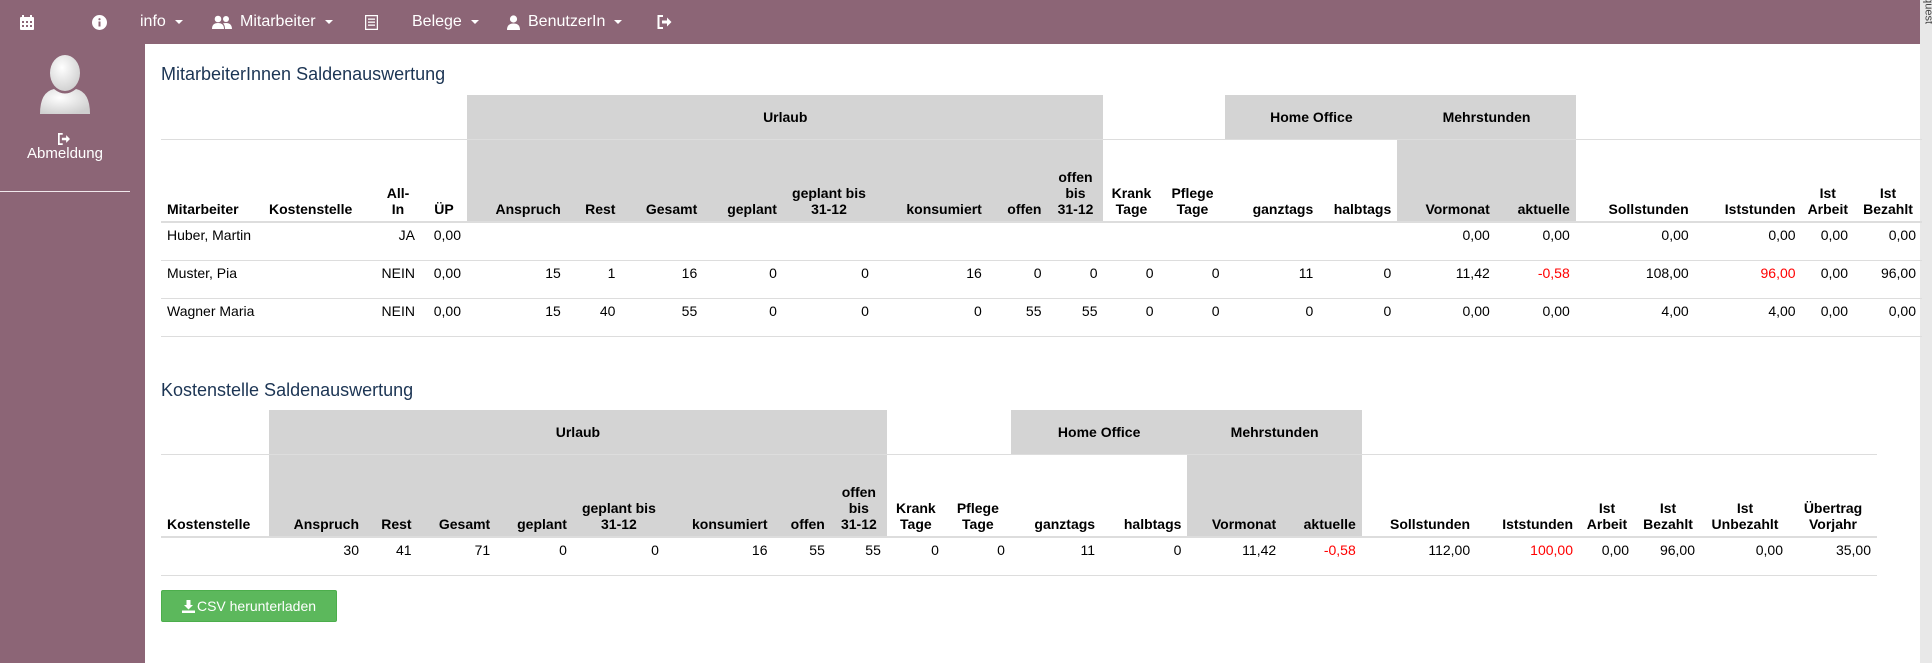 This screenshot has width=1932, height=663. I want to click on table-cell: 100,00, so click(1527, 556).